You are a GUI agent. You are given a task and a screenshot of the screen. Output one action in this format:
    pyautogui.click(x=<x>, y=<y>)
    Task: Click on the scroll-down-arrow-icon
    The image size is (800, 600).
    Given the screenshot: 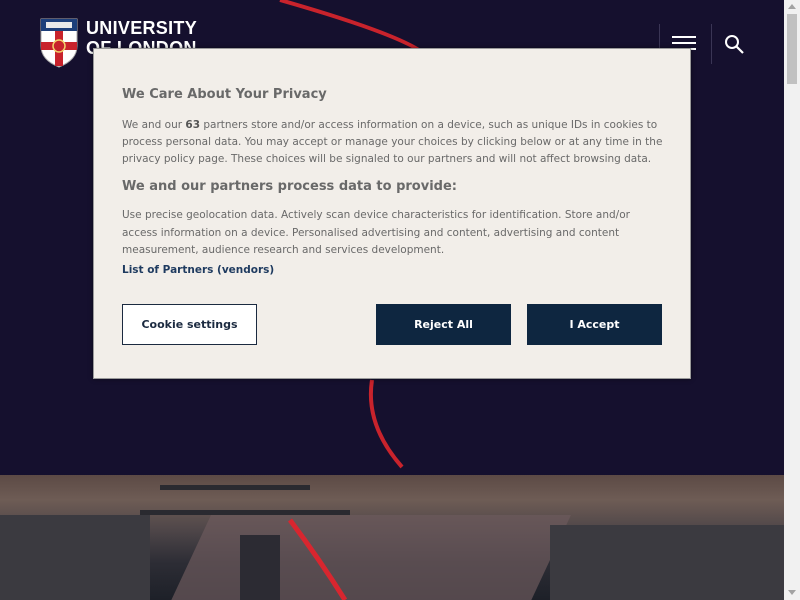 What is the action you would take?
    pyautogui.click(x=792, y=592)
    